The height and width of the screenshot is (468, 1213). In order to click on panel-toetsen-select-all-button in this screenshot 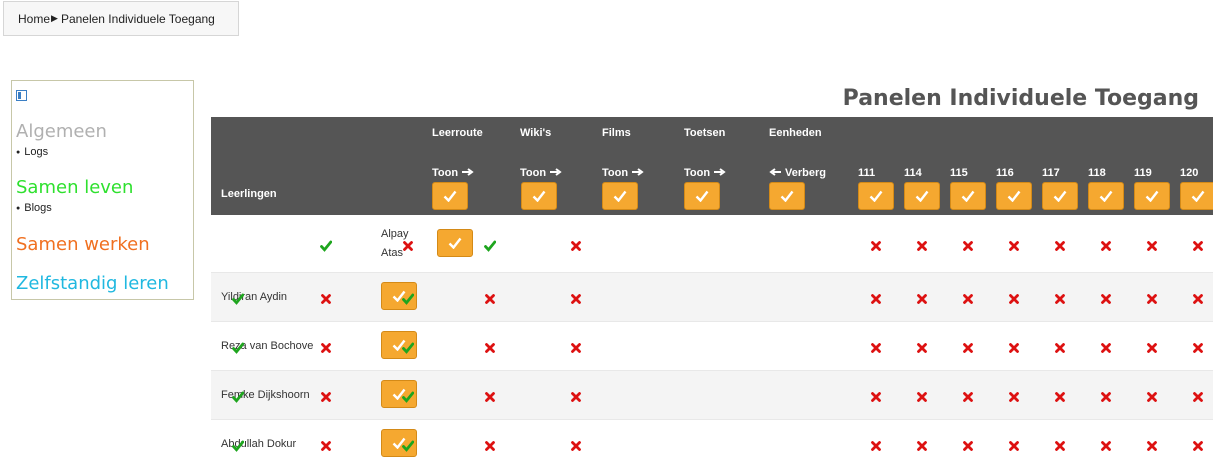, I will do `click(702, 196)`.